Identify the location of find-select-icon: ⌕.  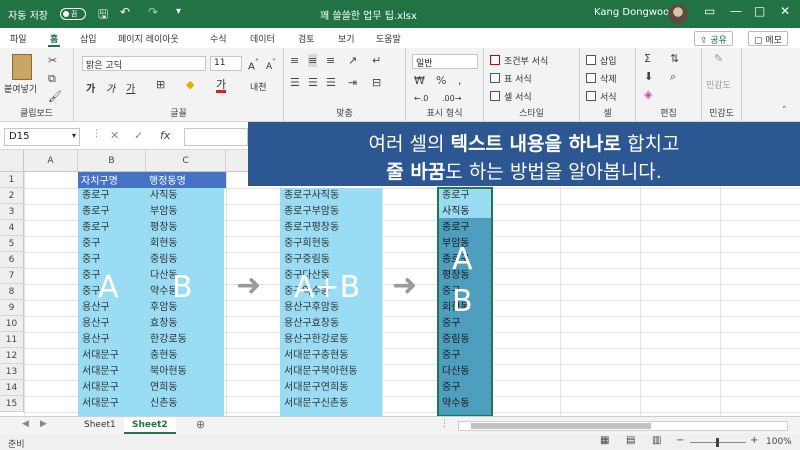
(673, 77).